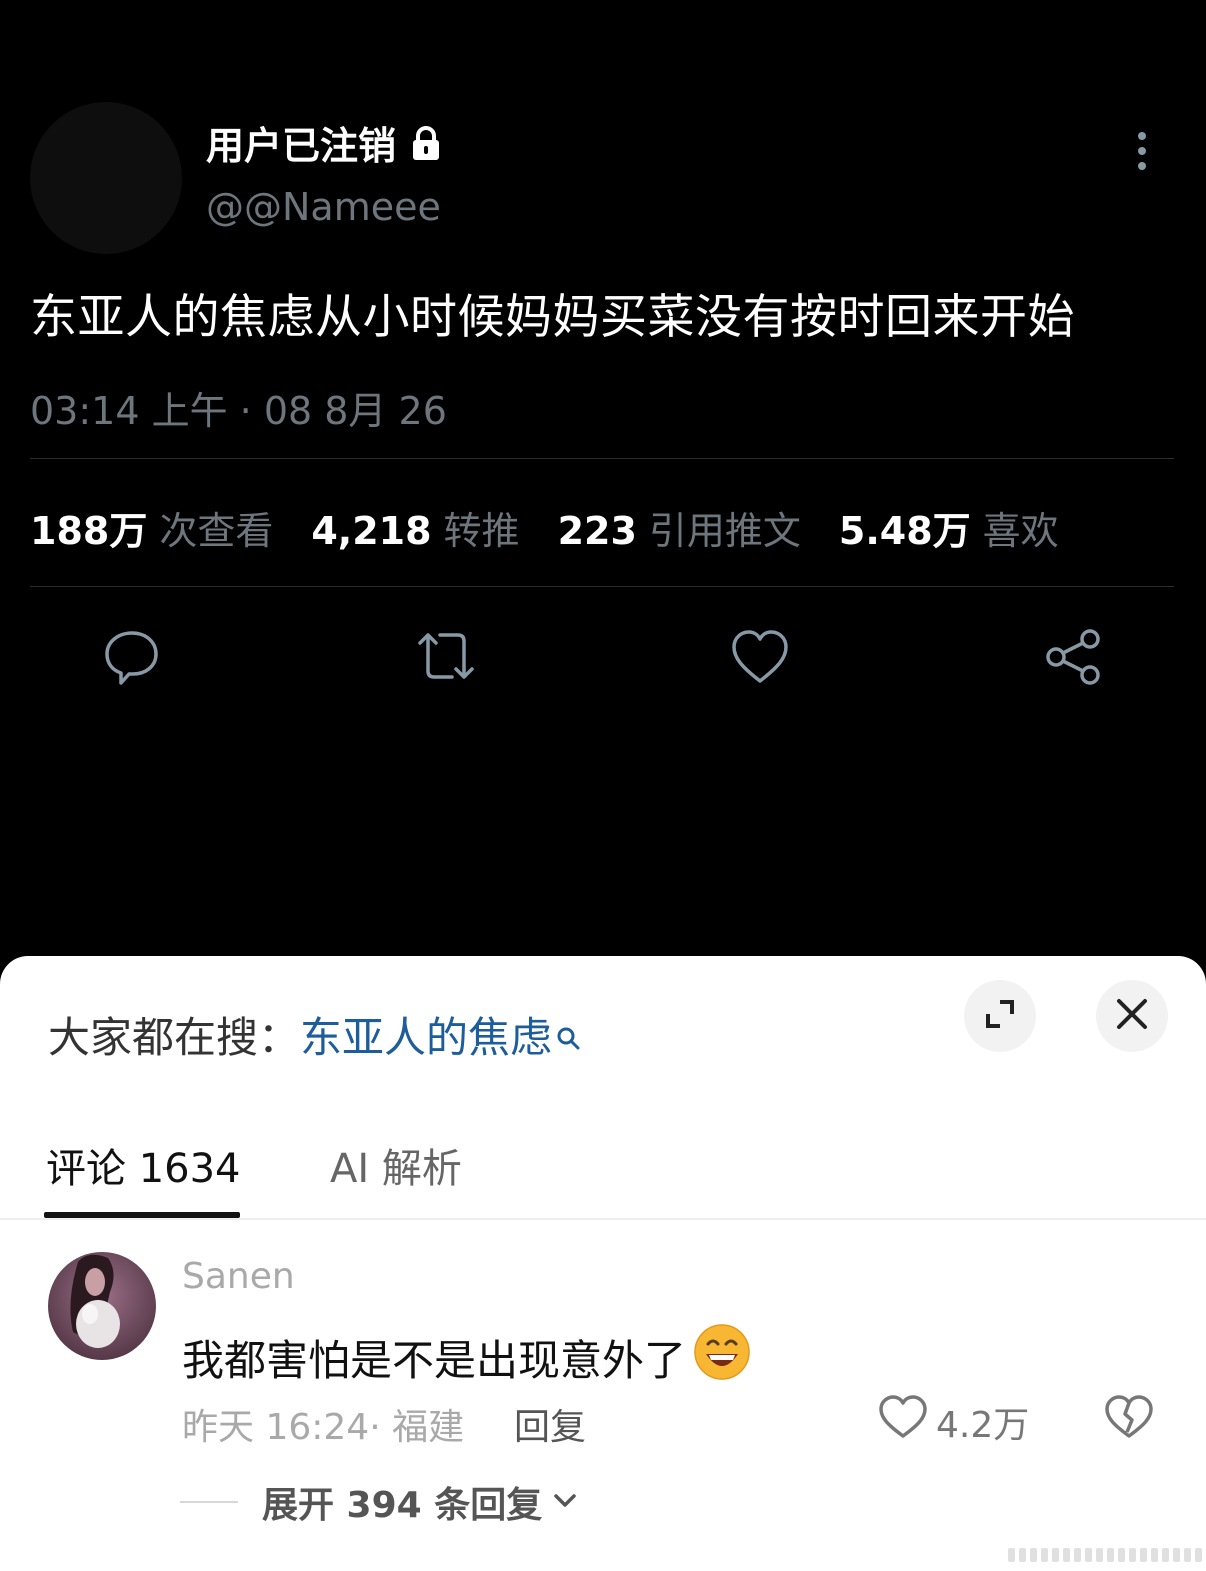  Describe the element at coordinates (903, 1421) in the screenshot. I see `heart-icon` at that location.